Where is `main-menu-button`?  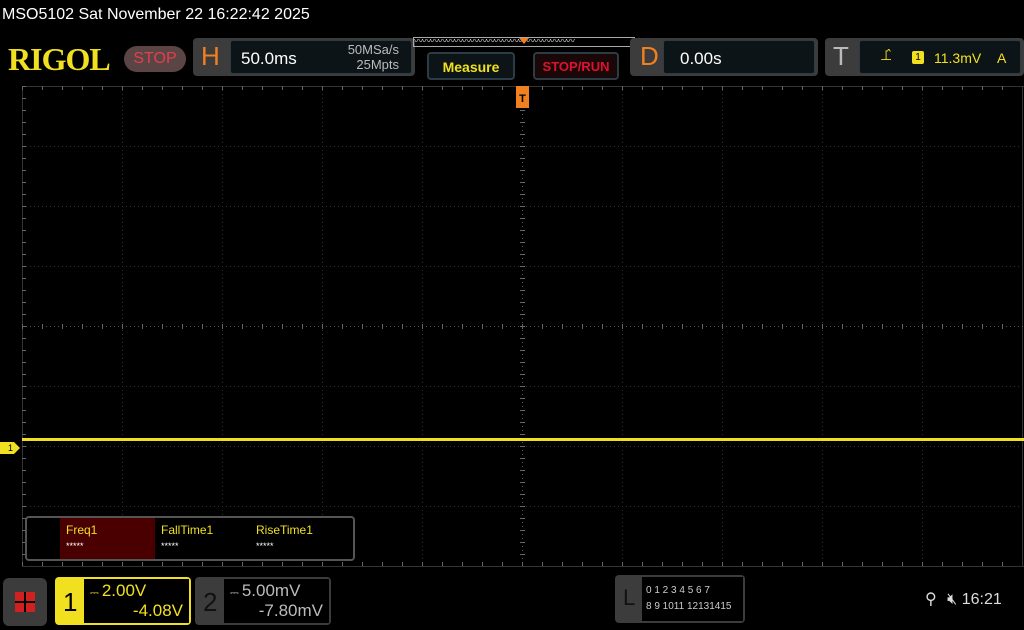 main-menu-button is located at coordinates (25, 602).